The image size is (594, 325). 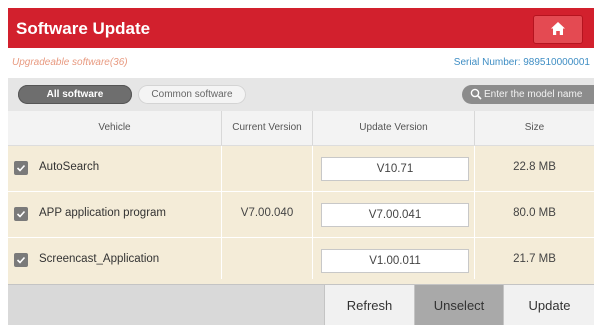 What do you see at coordinates (395, 169) in the screenshot?
I see `update-version-field: V10.71` at bounding box center [395, 169].